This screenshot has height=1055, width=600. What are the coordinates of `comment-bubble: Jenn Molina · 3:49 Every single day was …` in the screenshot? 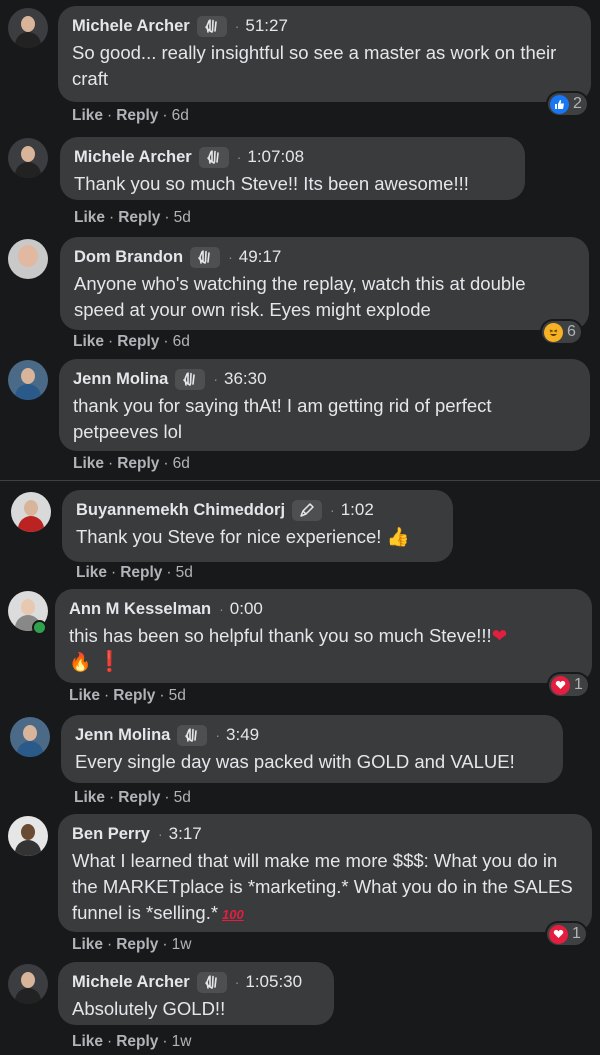 It's located at (312, 749).